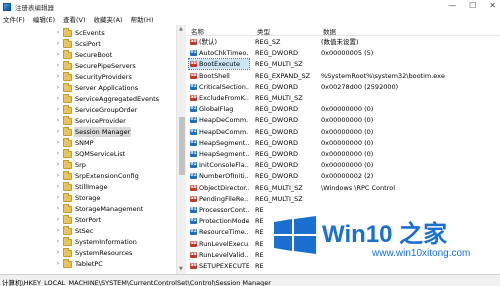  What do you see at coordinates (67, 87) in the screenshot?
I see `folder-icon` at bounding box center [67, 87].